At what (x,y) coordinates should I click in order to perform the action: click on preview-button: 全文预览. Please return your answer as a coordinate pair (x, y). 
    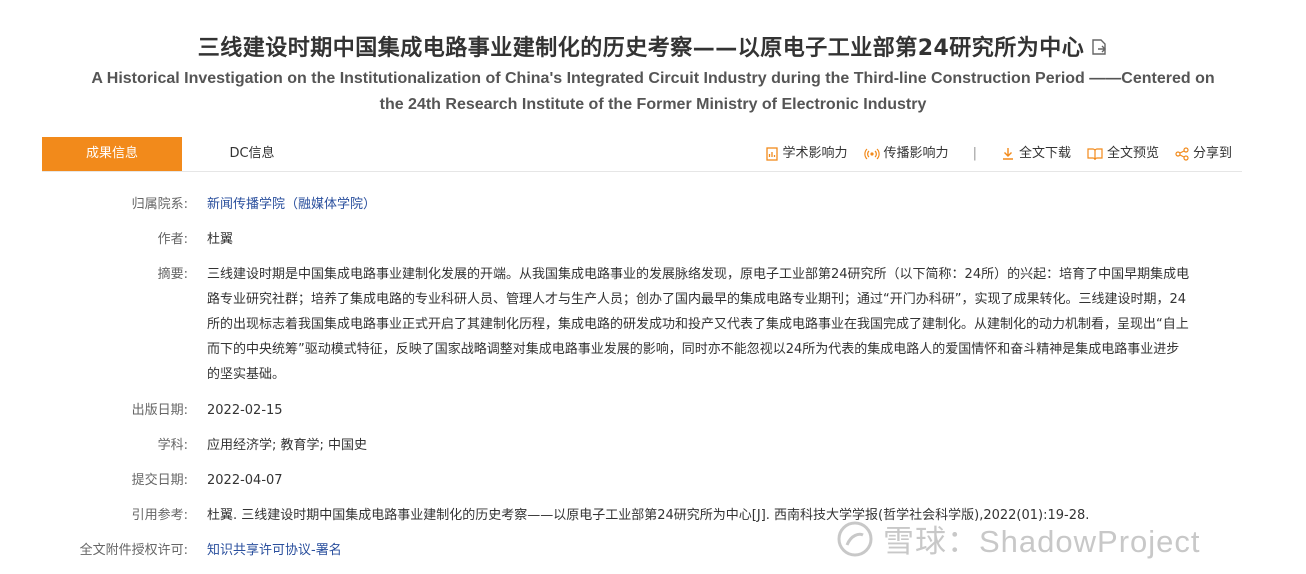
    Looking at the image, I should click on (1123, 154).